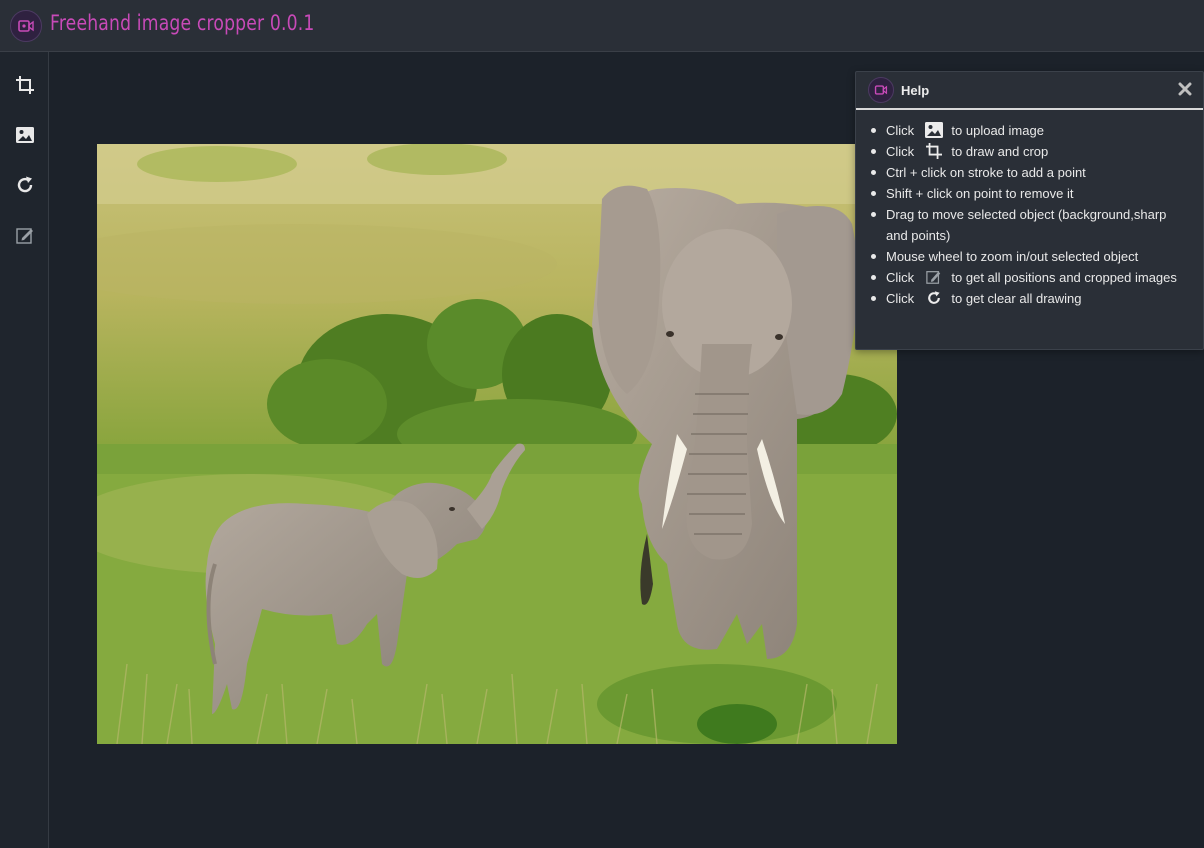 This screenshot has height=848, width=1204. What do you see at coordinates (915, 90) in the screenshot?
I see `help-title: Help` at bounding box center [915, 90].